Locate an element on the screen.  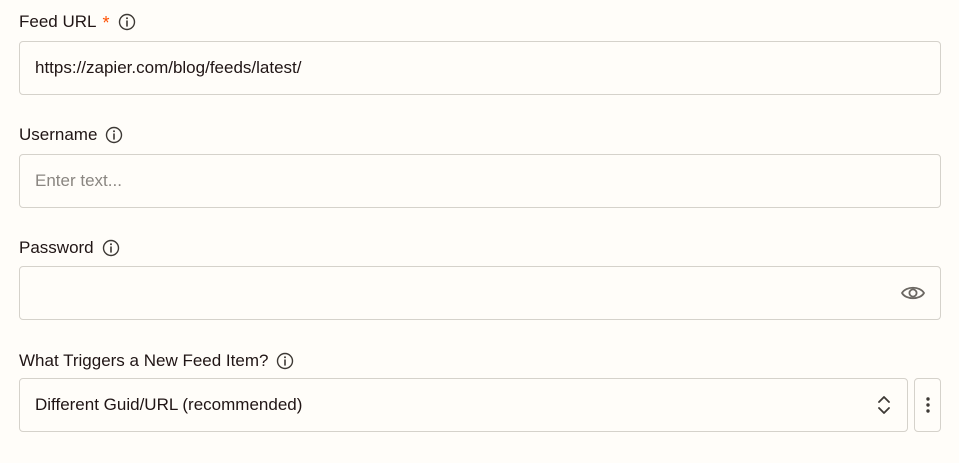
feed-url-label: Feed URL is located at coordinates (58, 21).